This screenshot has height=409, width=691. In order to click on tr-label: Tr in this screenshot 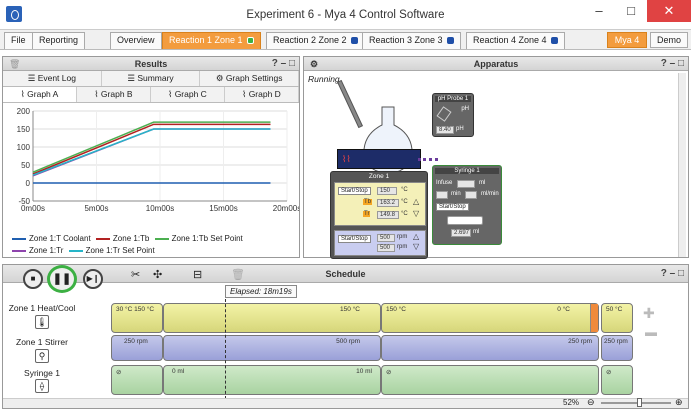, I will do `click(367, 214)`.